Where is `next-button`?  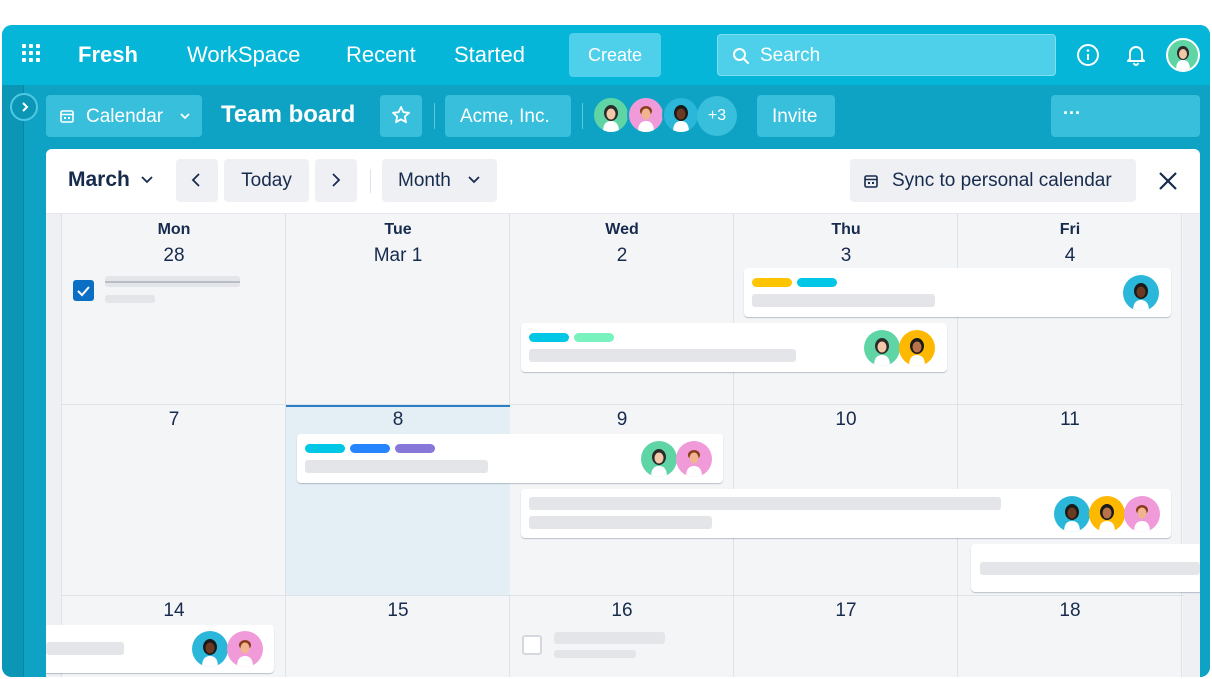 next-button is located at coordinates (336, 180).